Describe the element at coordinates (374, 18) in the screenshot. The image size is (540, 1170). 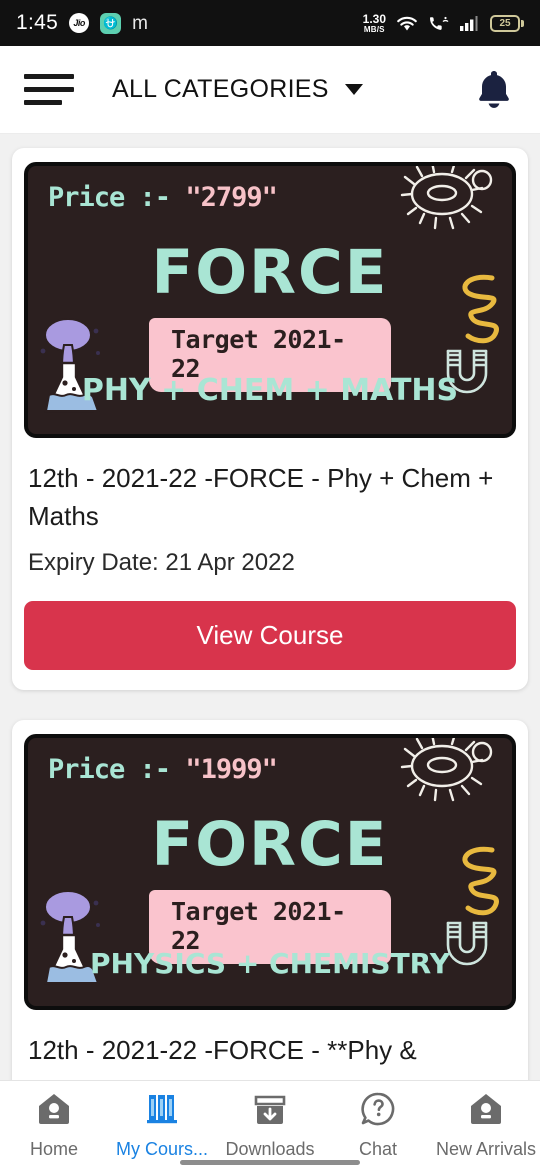
I see `network-speed-value: 1.30` at that location.